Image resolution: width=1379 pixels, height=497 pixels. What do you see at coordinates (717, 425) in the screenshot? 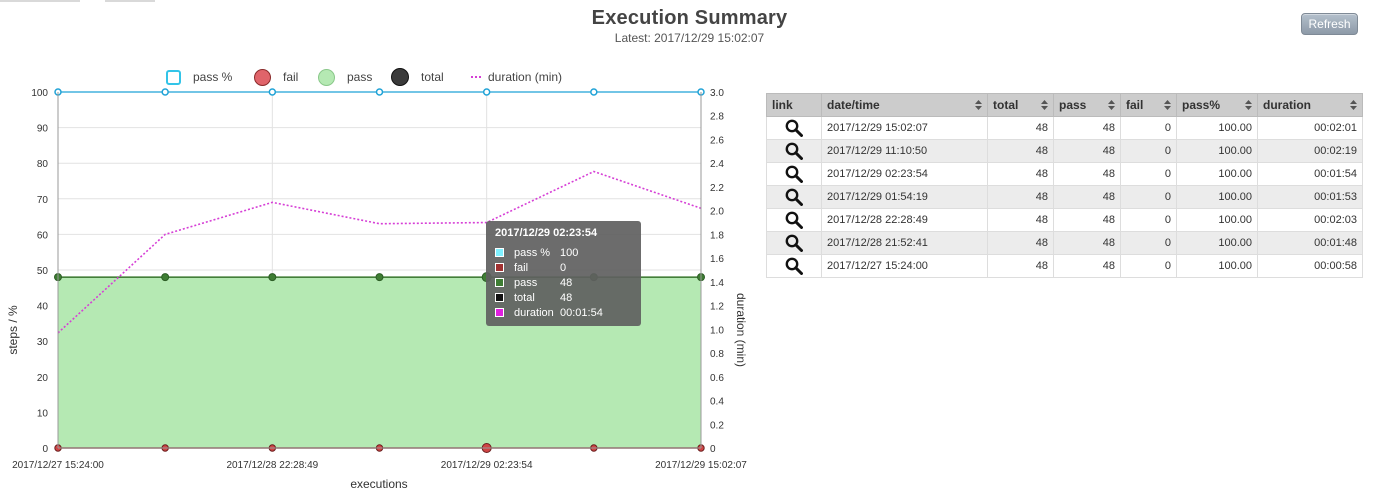
I see `y2-tick-label: 0.2` at bounding box center [717, 425].